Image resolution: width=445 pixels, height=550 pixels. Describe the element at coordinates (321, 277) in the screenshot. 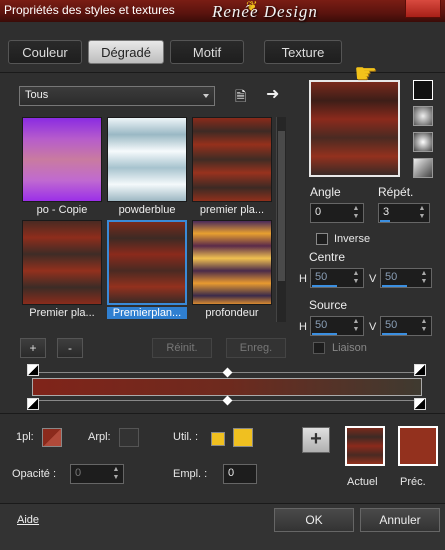

I see `center-h-value: 50` at that location.